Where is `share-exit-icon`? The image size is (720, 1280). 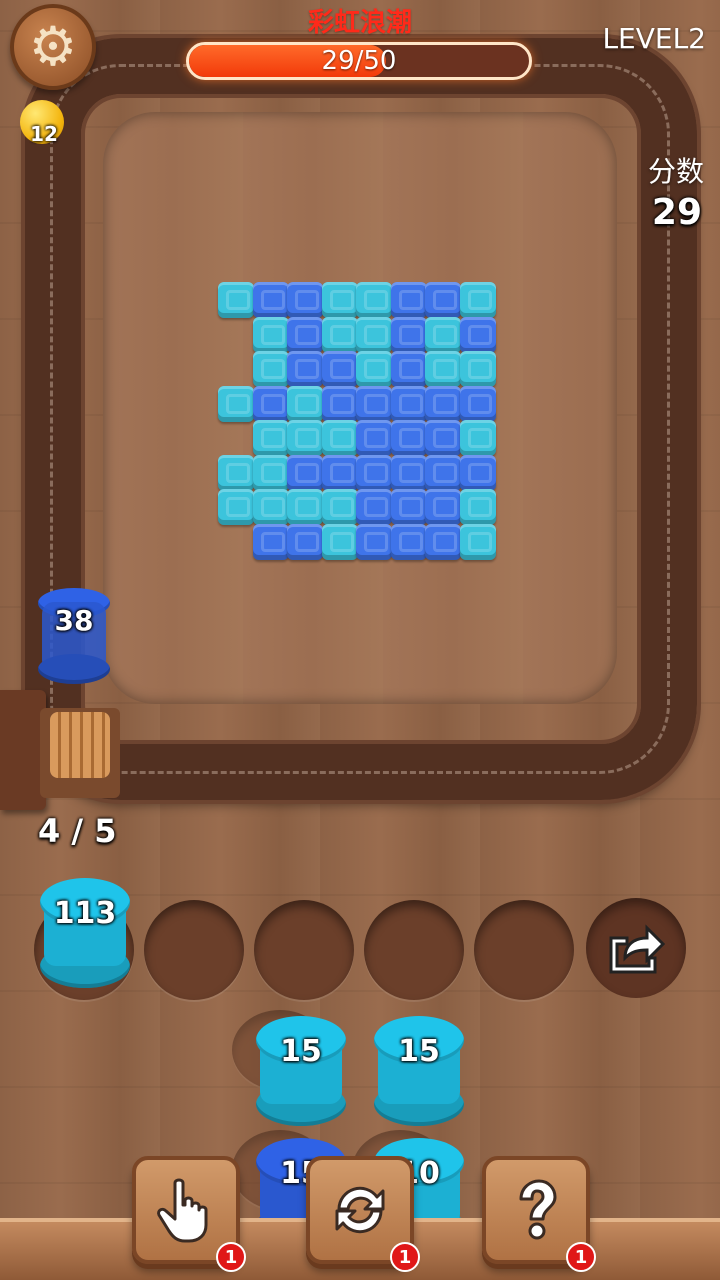
share-exit-icon is located at coordinates (637, 949).